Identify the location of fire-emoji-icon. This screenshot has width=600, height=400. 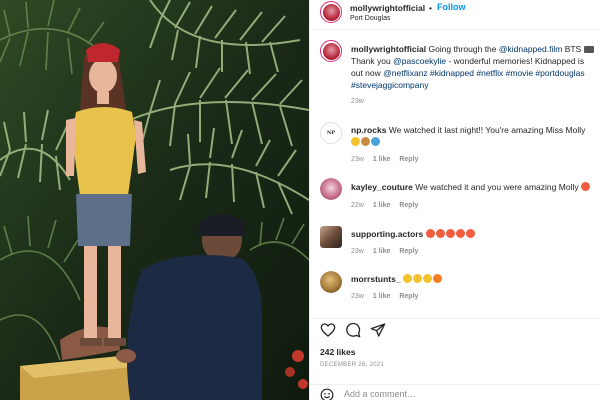
(437, 278).